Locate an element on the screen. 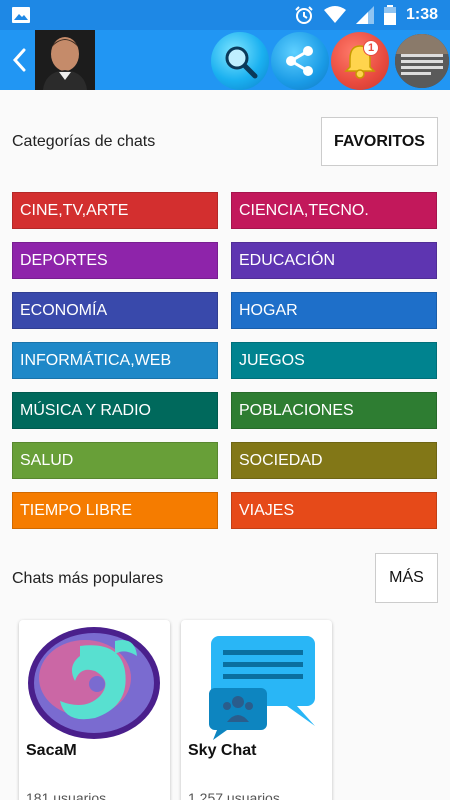  category-button: INFORMÁTICA,WEB is located at coordinates (115, 360).